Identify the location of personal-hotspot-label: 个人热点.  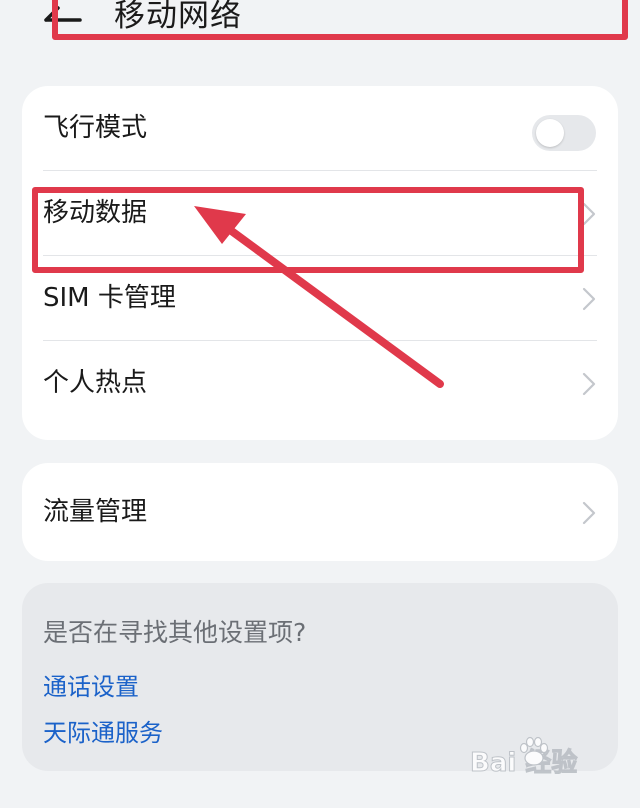
(95, 383).